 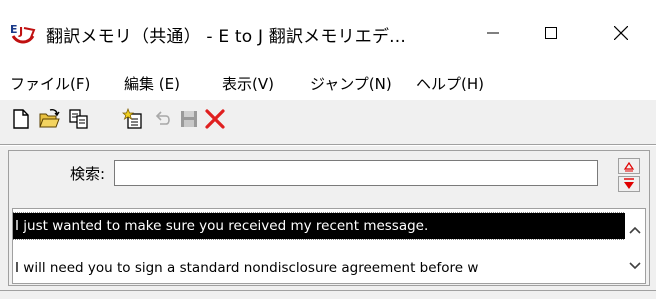 I want to click on menu-bar: ファイル(F) 編集 (E) 表示(V) ジャンプ(N) ヘルプ(H), so click(x=328, y=83).